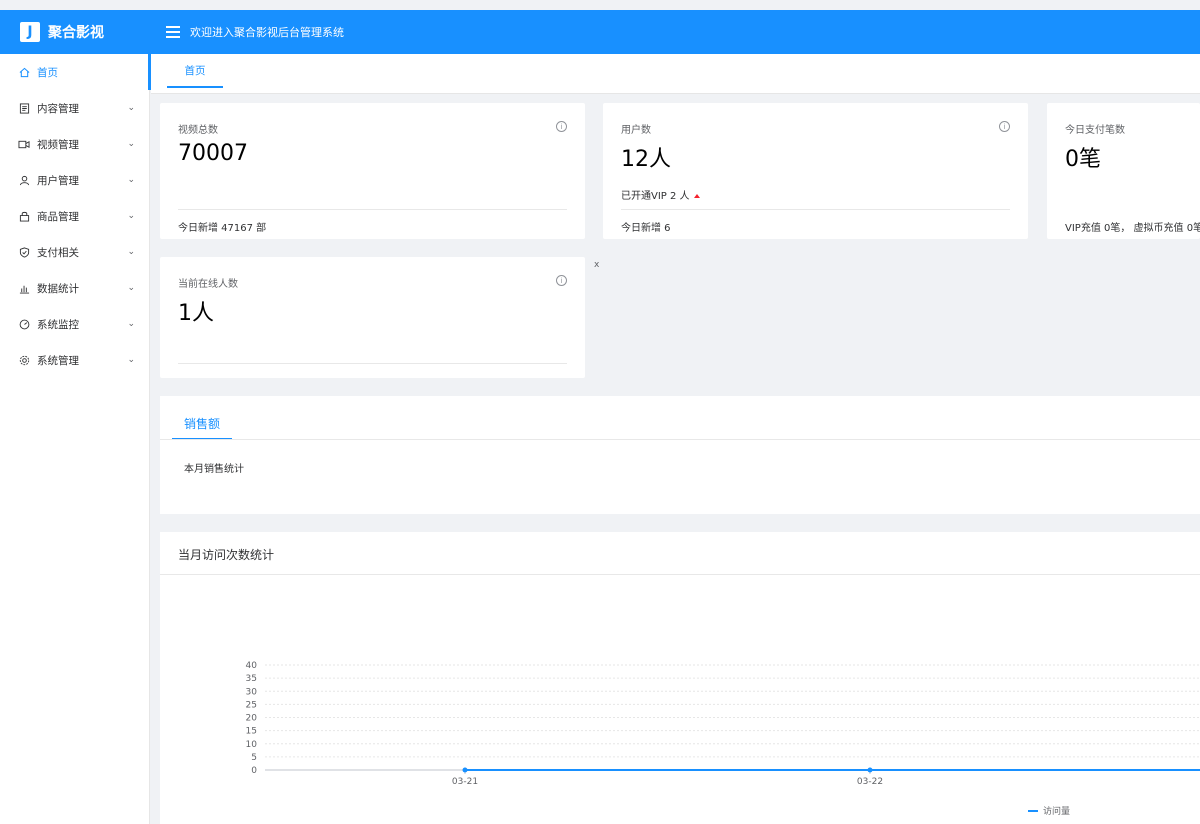  I want to click on gear-icon, so click(24, 360).